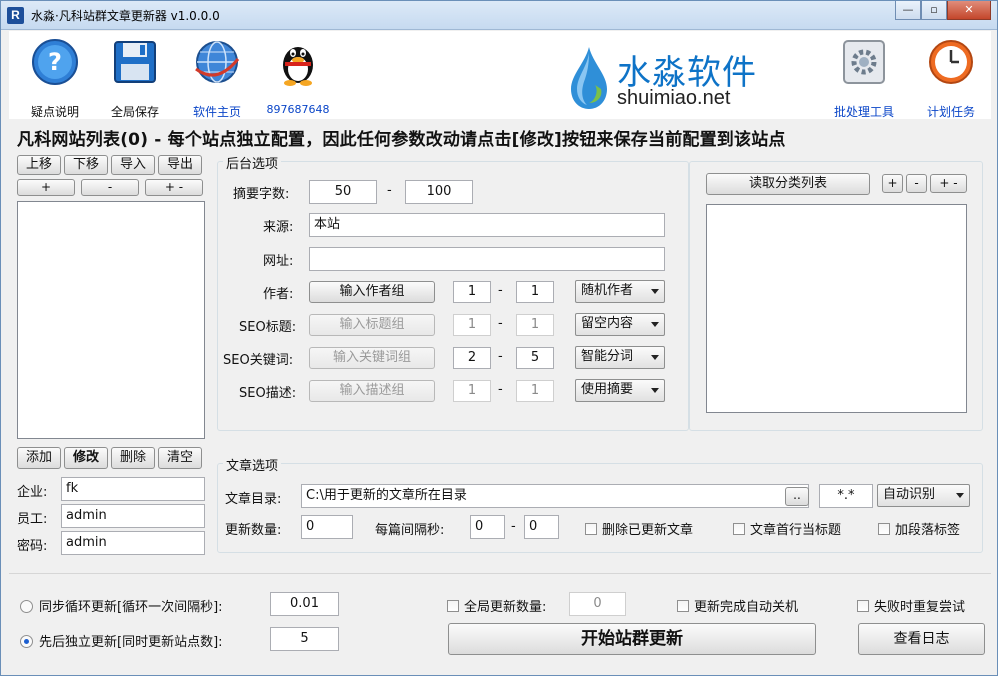 This screenshot has width=998, height=676. Describe the element at coordinates (535, 292) in the screenshot. I see `author-max-field: 1` at that location.